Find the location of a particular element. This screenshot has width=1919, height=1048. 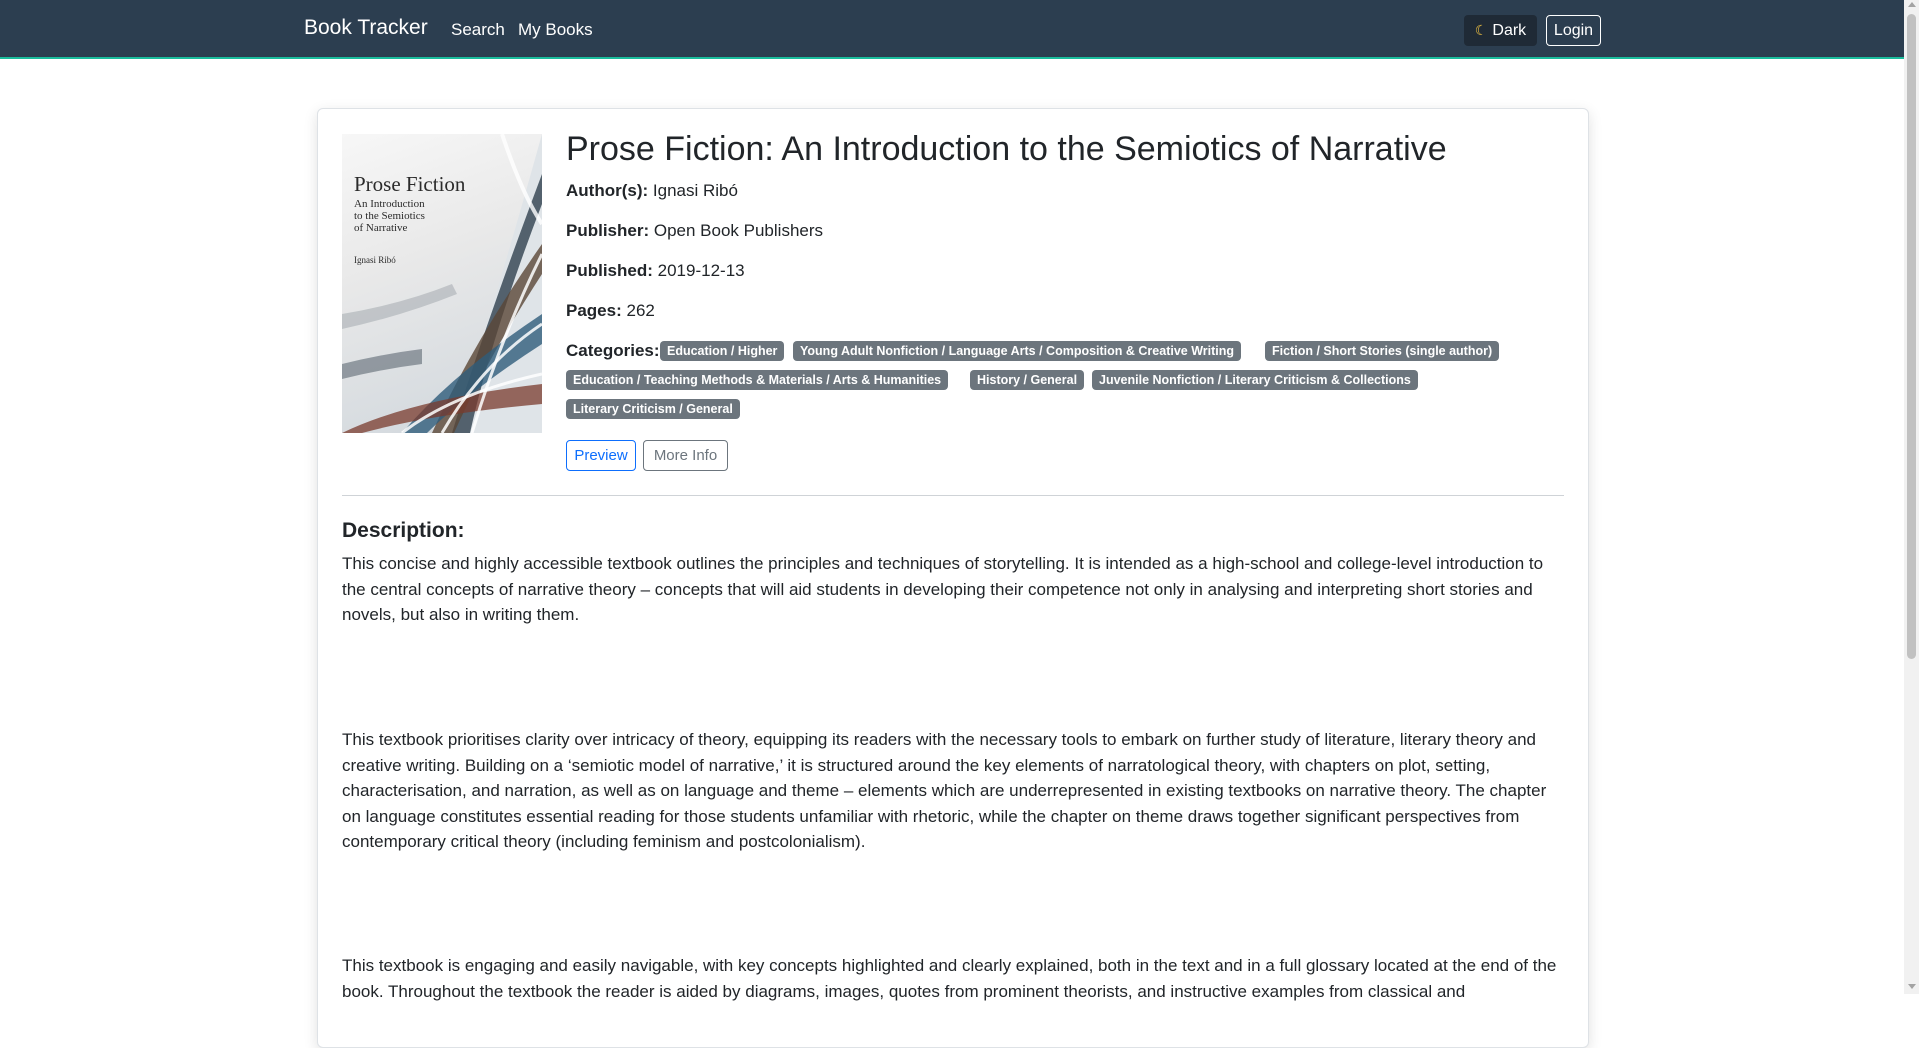

page-scrollbar is located at coordinates (1911, 497).